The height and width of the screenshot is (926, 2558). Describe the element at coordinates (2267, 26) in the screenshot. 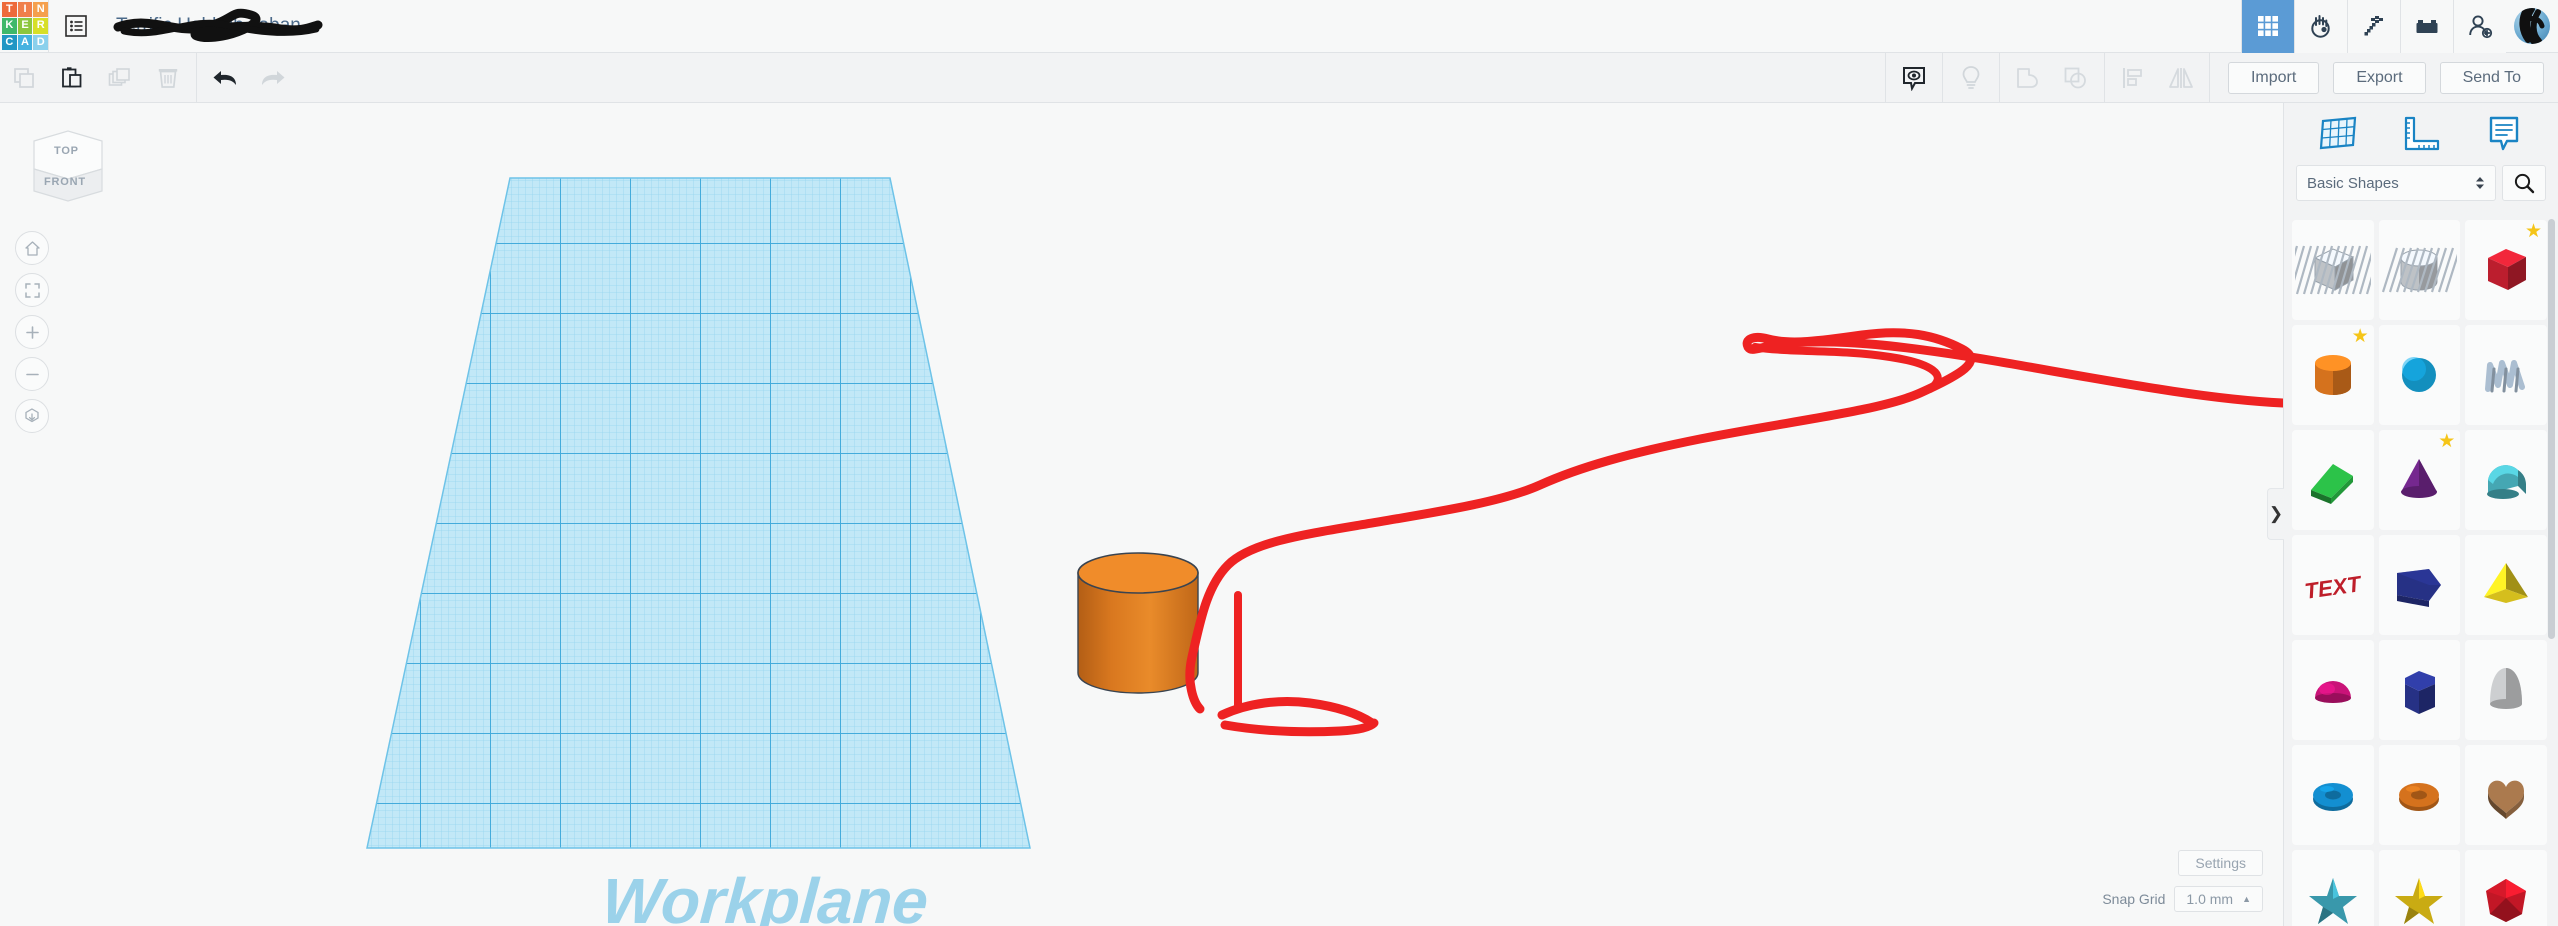

I see `topbar-button-gallery` at that location.